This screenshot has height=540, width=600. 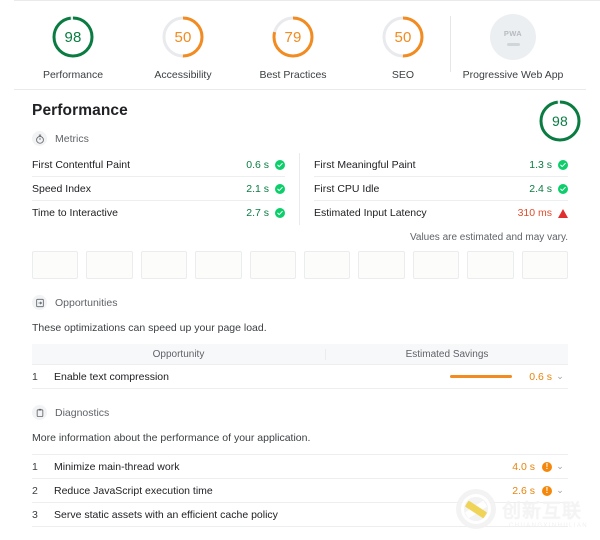 What do you see at coordinates (300, 138) in the screenshot?
I see `metrics-header: Metrics` at bounding box center [300, 138].